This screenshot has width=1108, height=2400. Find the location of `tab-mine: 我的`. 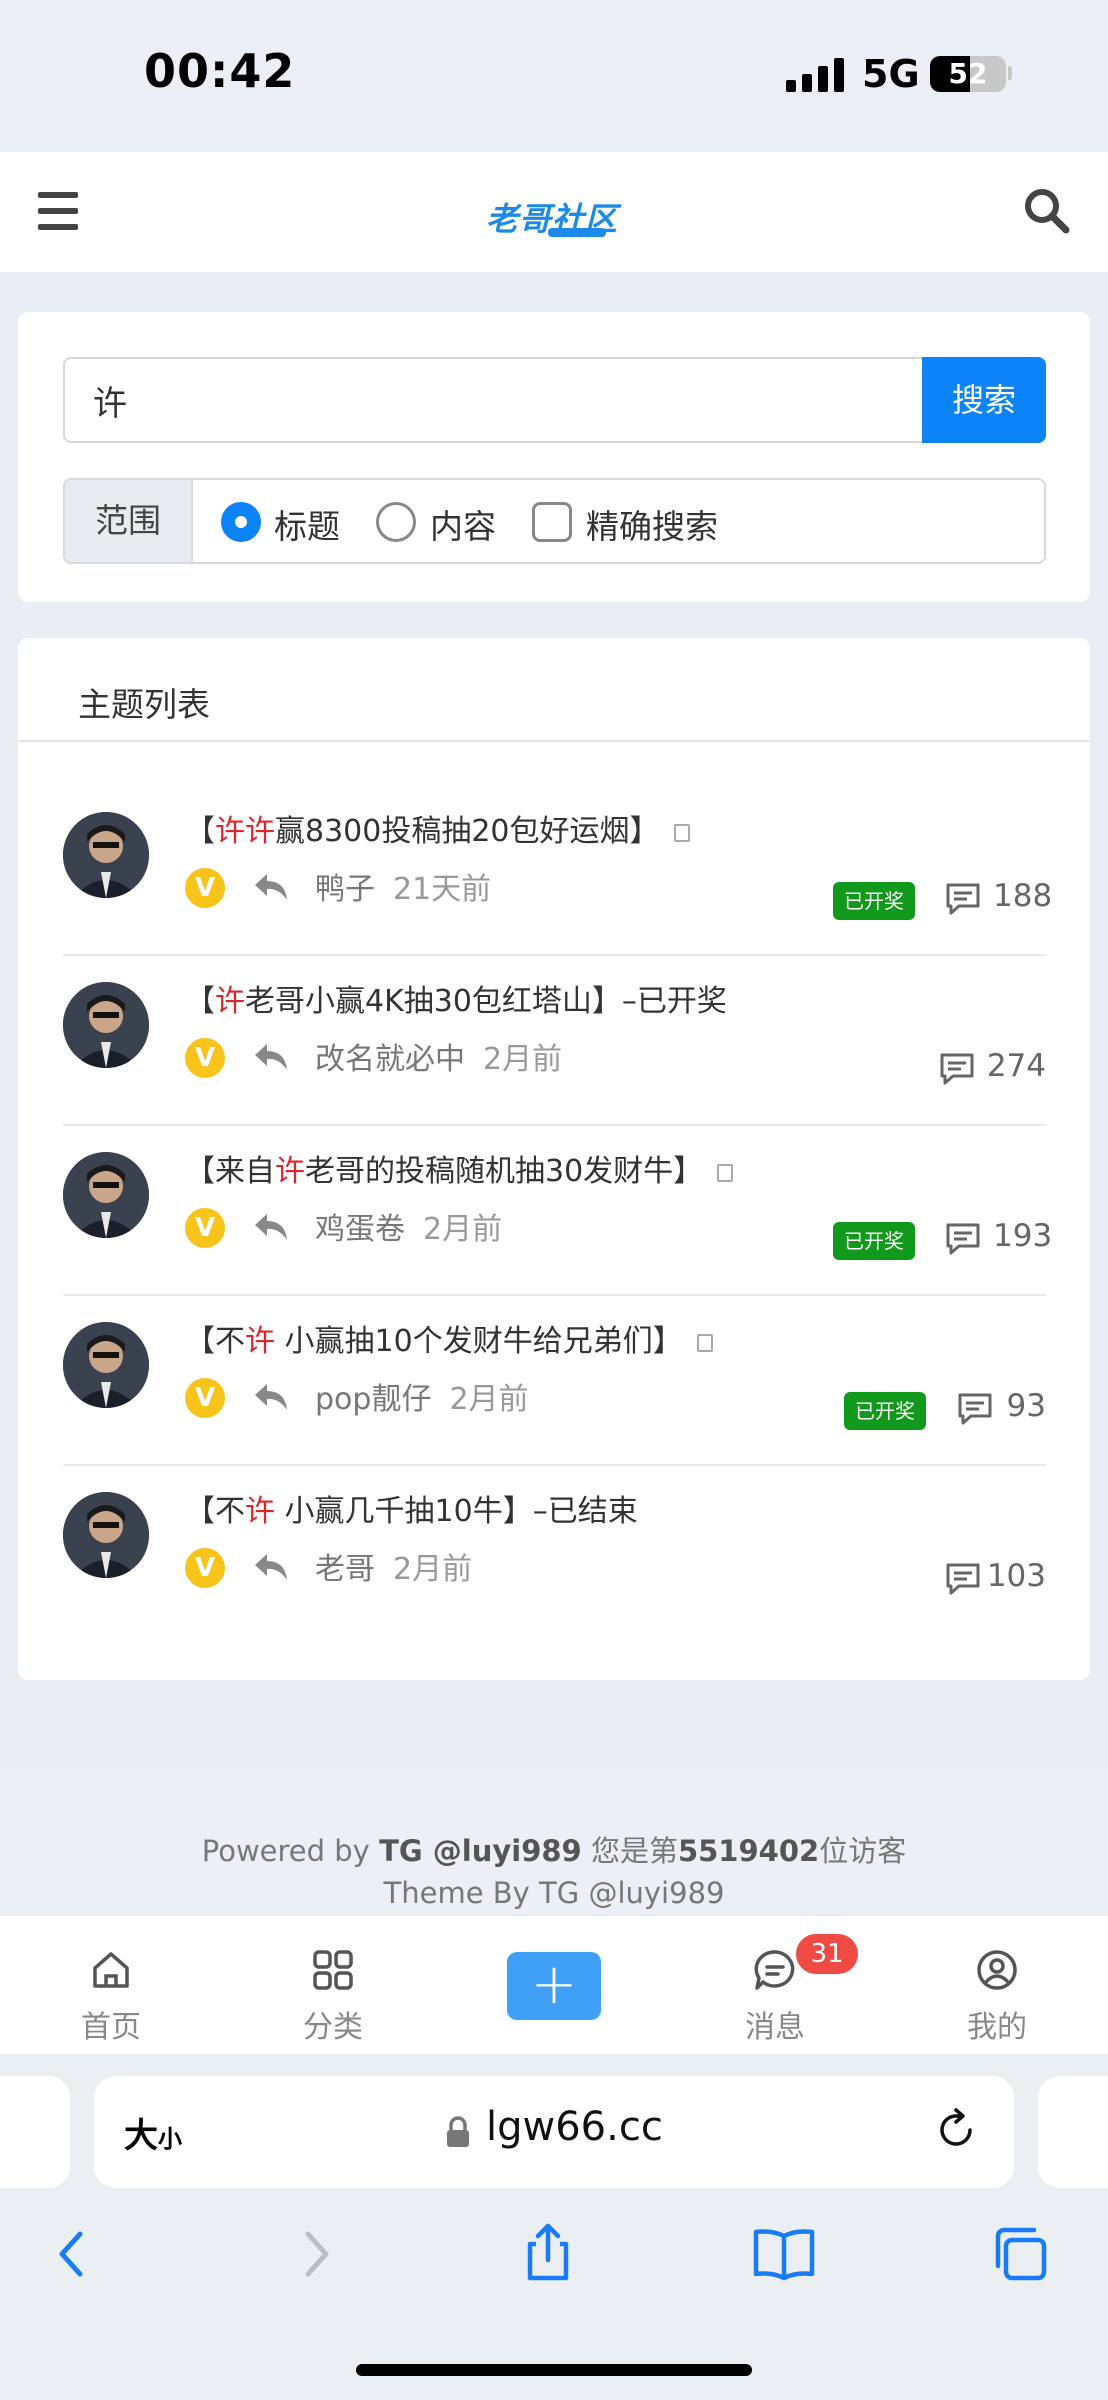

tab-mine: 我的 is located at coordinates (997, 1983).